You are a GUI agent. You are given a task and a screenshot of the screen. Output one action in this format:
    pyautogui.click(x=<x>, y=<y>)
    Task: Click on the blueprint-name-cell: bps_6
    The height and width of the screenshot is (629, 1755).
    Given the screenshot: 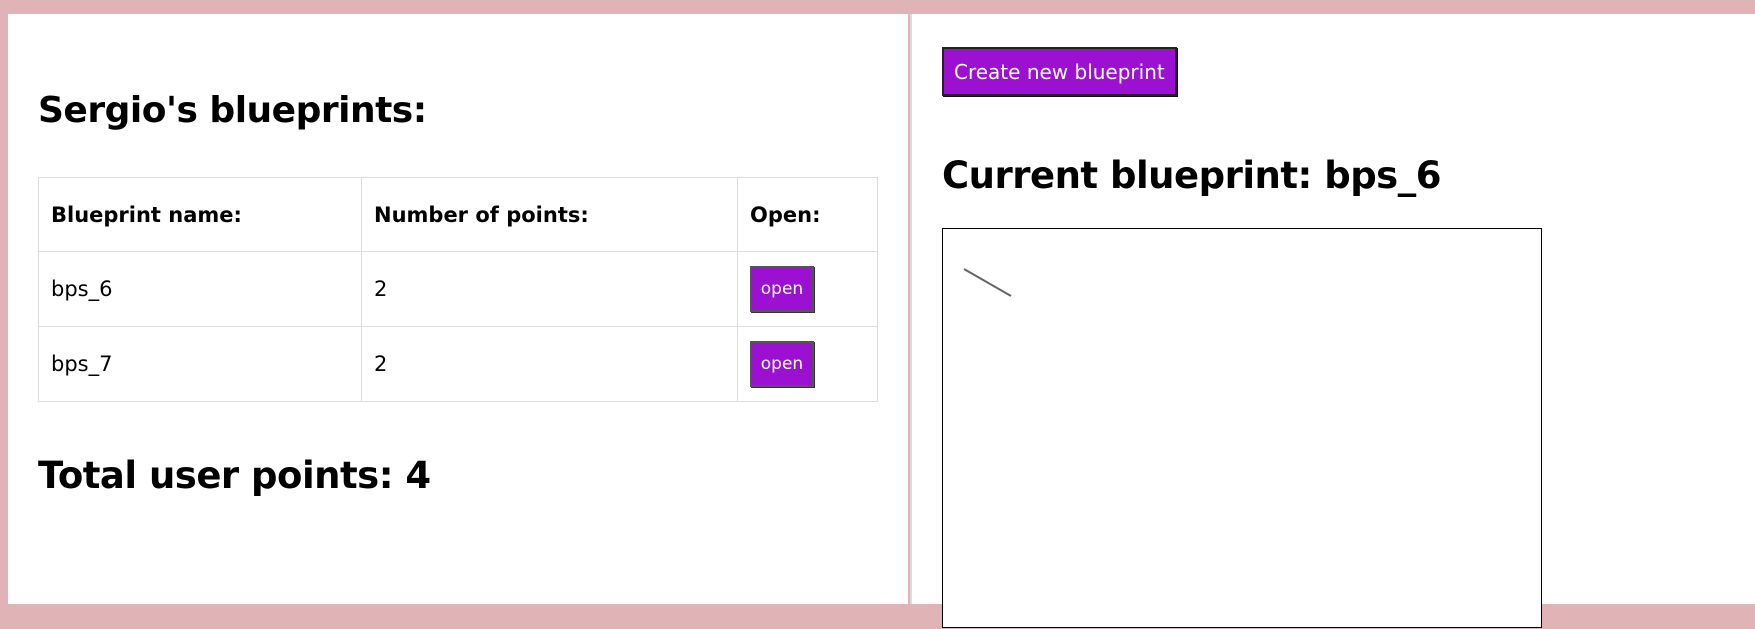 What is the action you would take?
    pyautogui.click(x=200, y=289)
    